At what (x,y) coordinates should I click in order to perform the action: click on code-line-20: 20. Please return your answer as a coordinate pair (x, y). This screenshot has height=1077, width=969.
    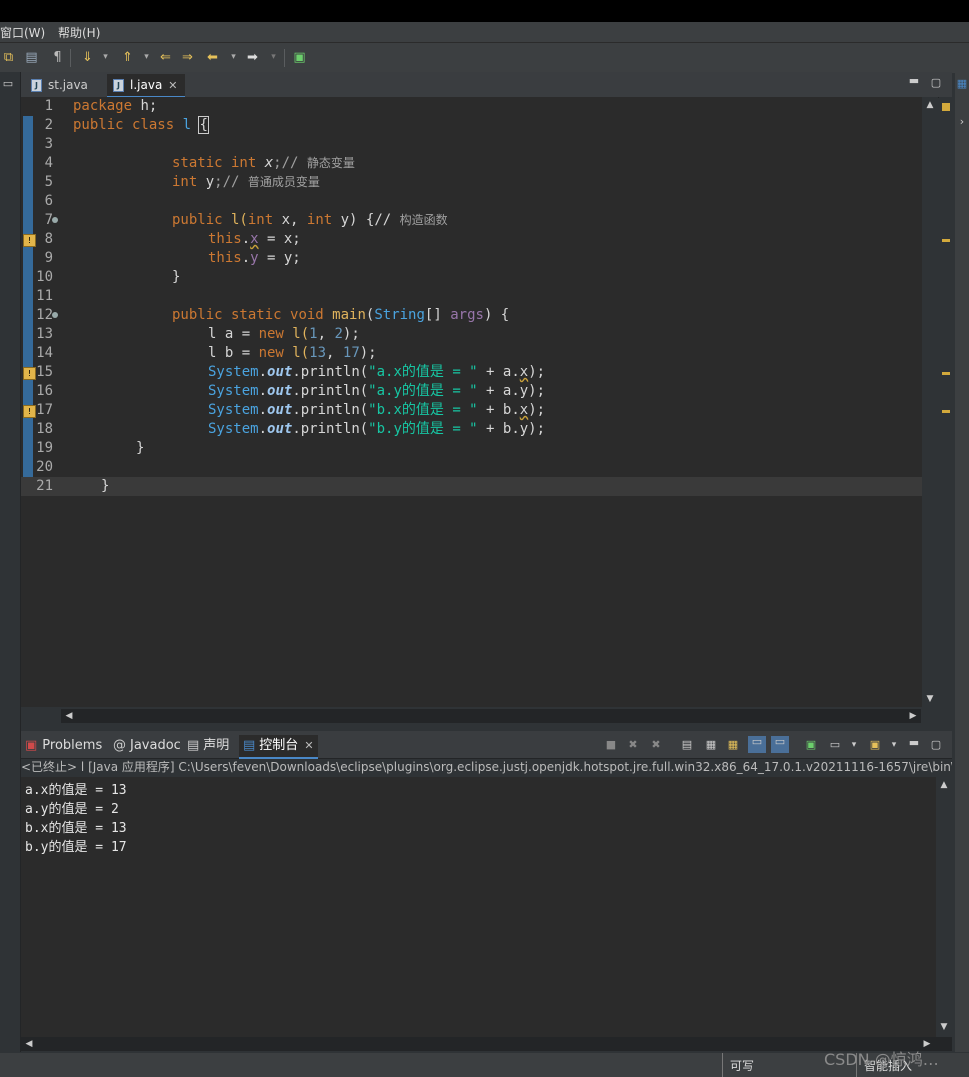
    Looking at the image, I should click on (44, 467).